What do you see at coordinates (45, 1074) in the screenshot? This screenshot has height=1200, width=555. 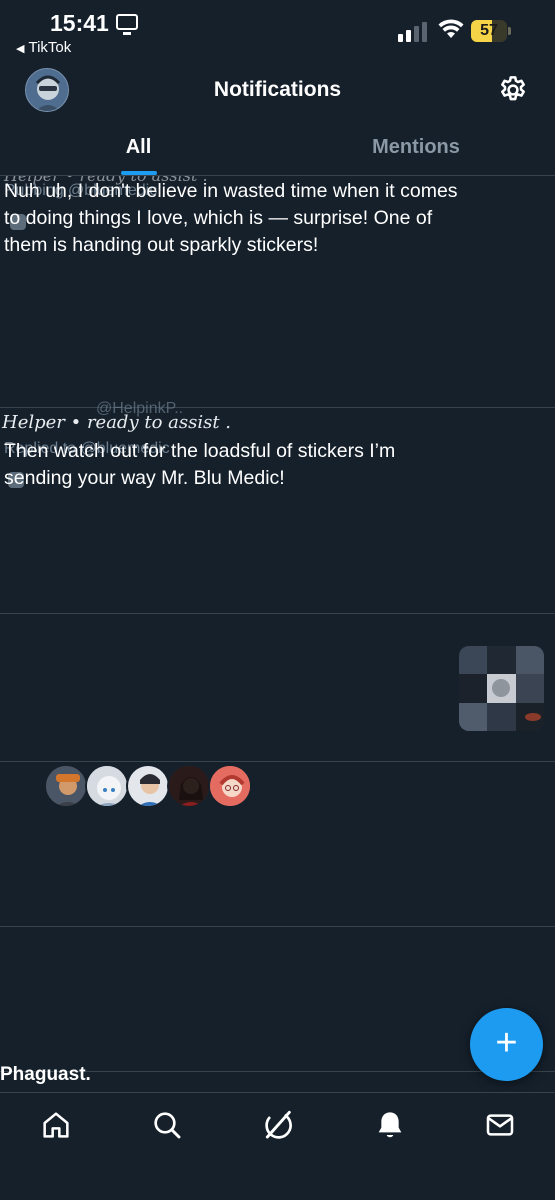 I see `partial-item-title: Phaguast.` at bounding box center [45, 1074].